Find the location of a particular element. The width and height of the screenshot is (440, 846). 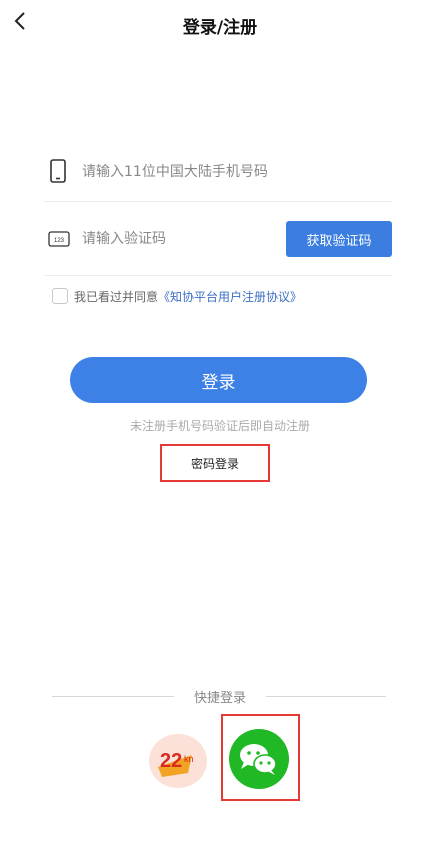

code-row: 123 获取验证码 is located at coordinates (218, 245).